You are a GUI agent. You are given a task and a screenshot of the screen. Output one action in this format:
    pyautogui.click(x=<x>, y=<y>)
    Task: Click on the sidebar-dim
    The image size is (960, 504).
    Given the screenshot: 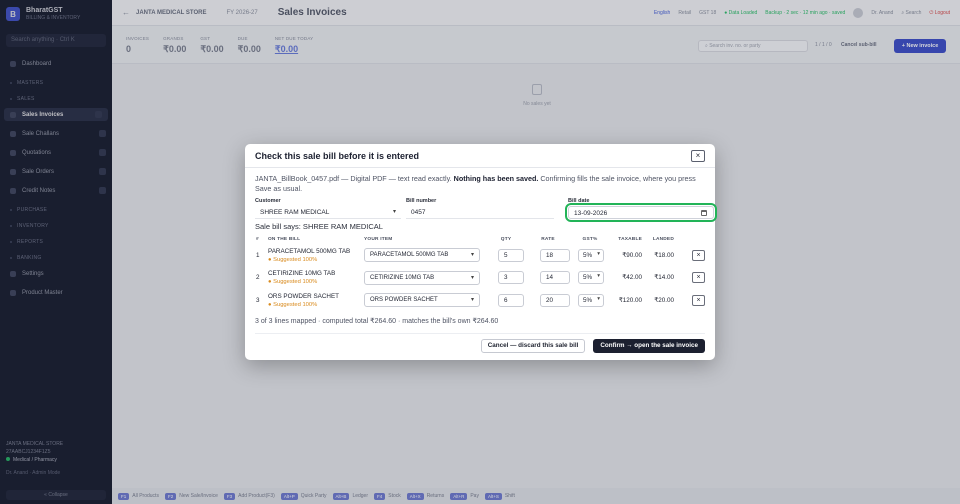 What is the action you would take?
    pyautogui.click(x=56, y=252)
    